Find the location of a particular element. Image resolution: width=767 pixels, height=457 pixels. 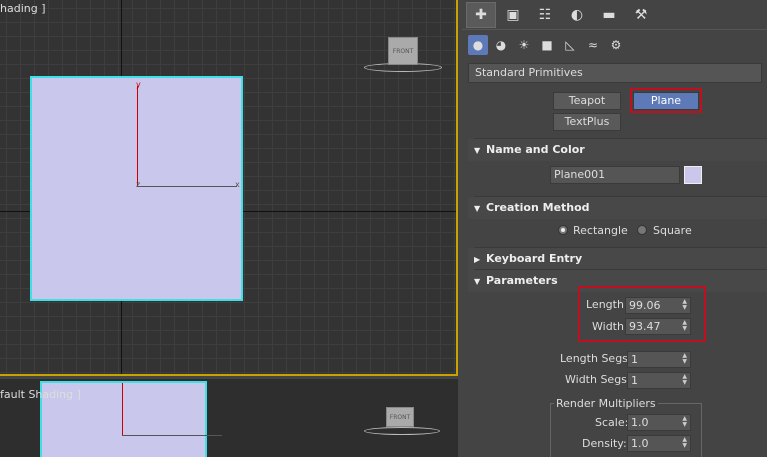

square-label: Square is located at coordinates (672, 230).